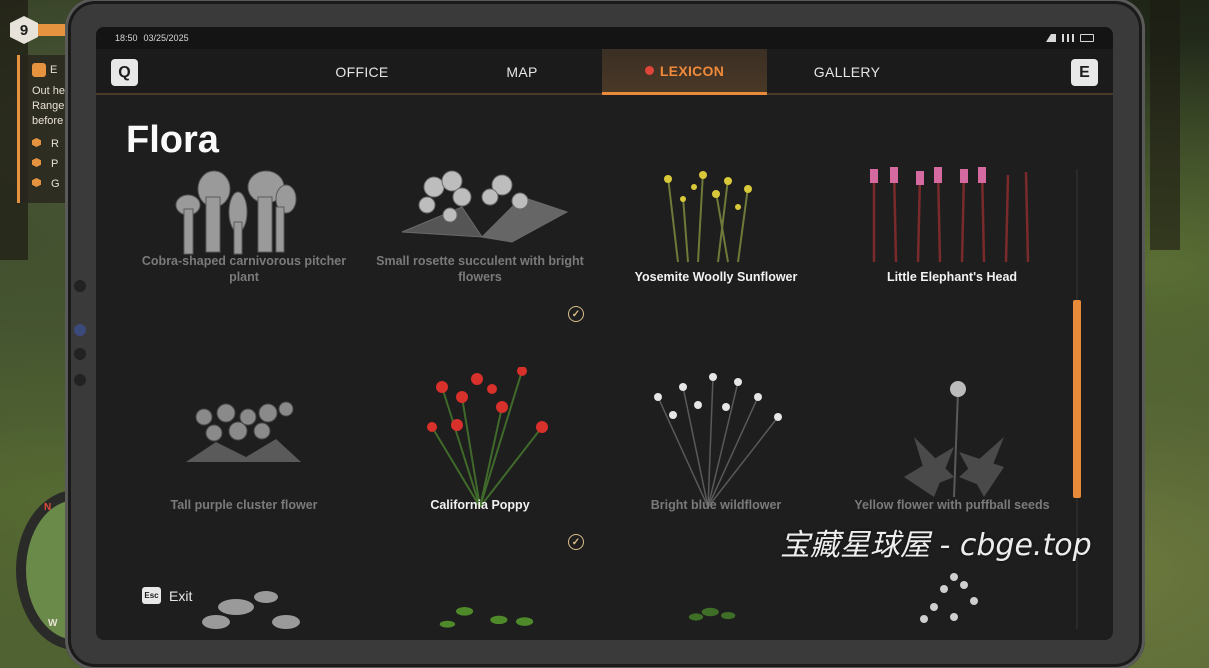 This screenshot has width=1209, height=668. I want to click on compass-west: W, so click(53, 623).